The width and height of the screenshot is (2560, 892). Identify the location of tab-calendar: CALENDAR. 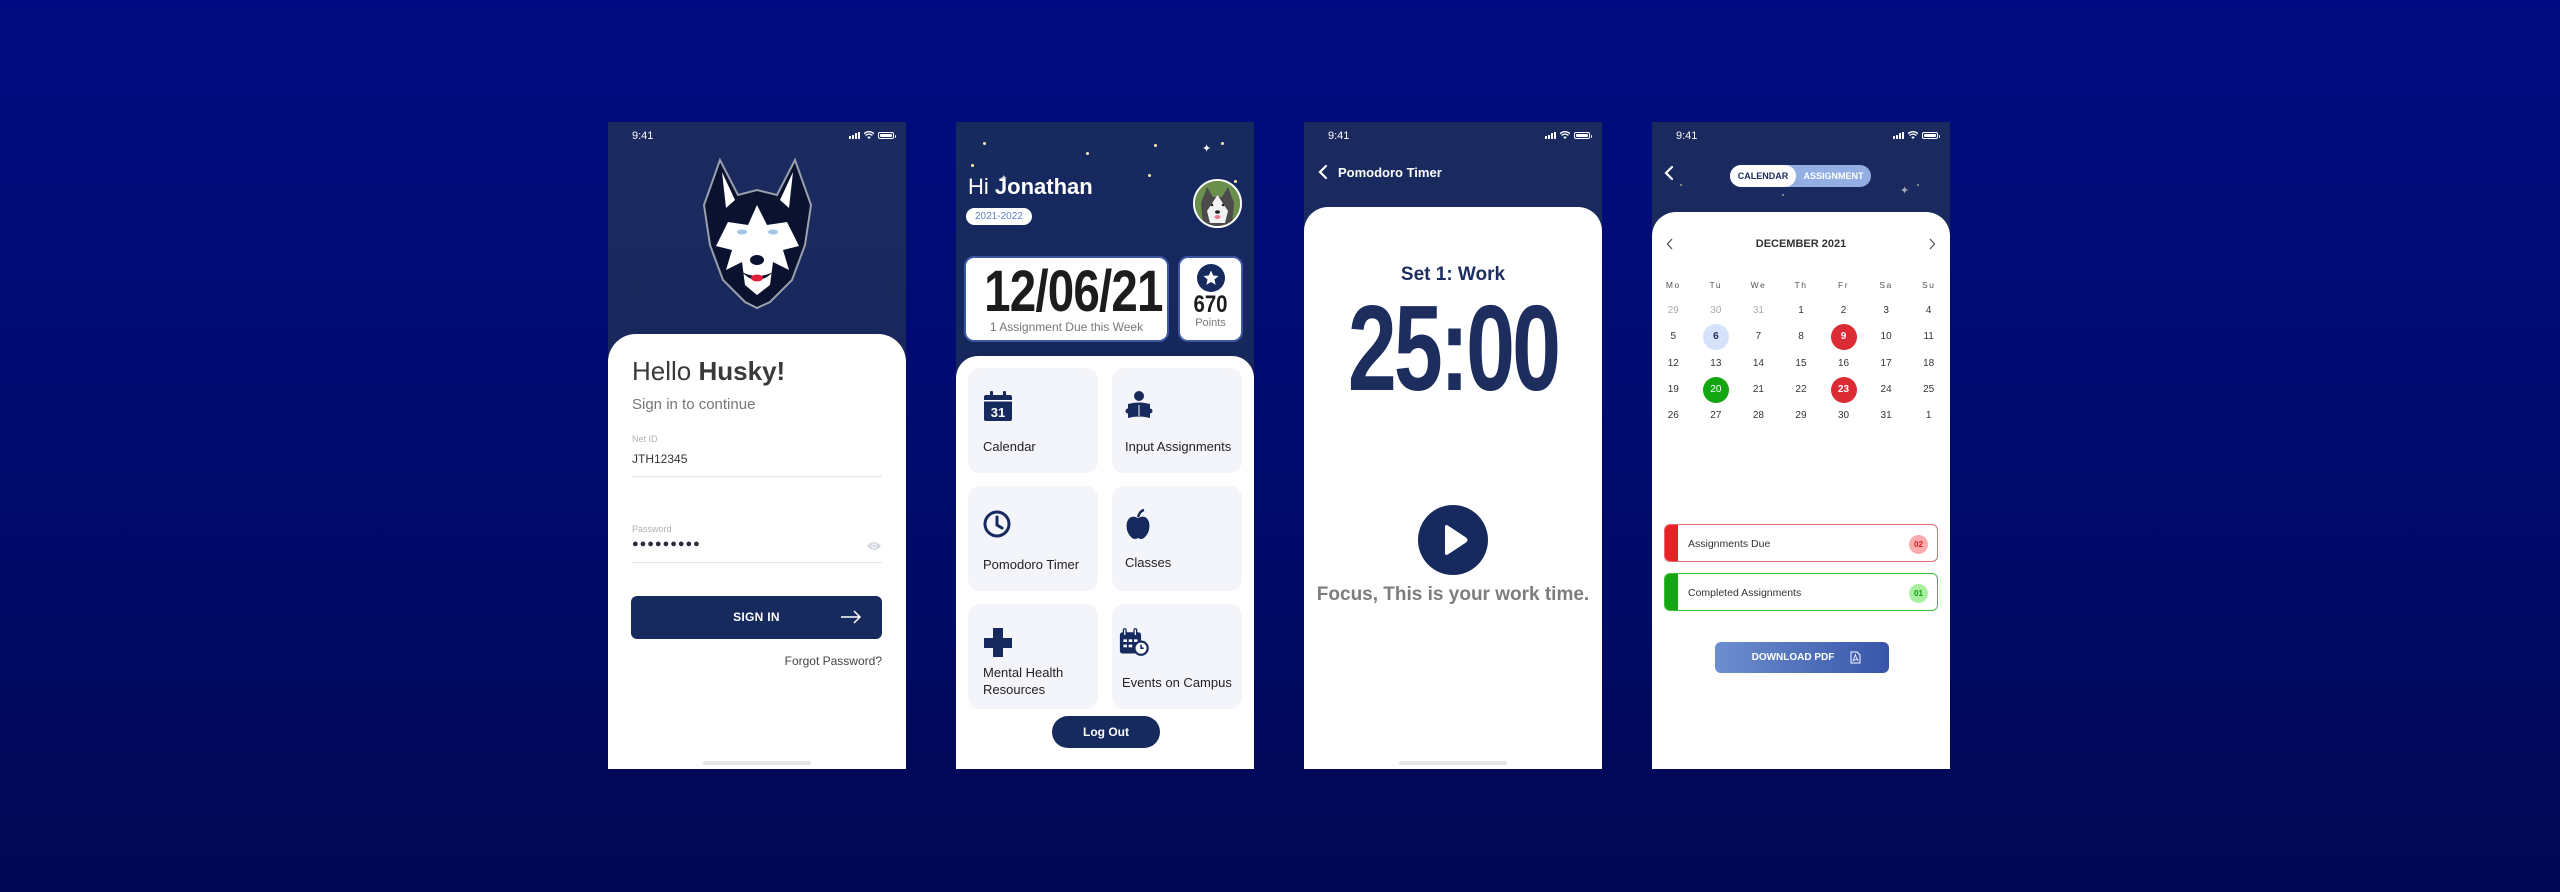
(1763, 176).